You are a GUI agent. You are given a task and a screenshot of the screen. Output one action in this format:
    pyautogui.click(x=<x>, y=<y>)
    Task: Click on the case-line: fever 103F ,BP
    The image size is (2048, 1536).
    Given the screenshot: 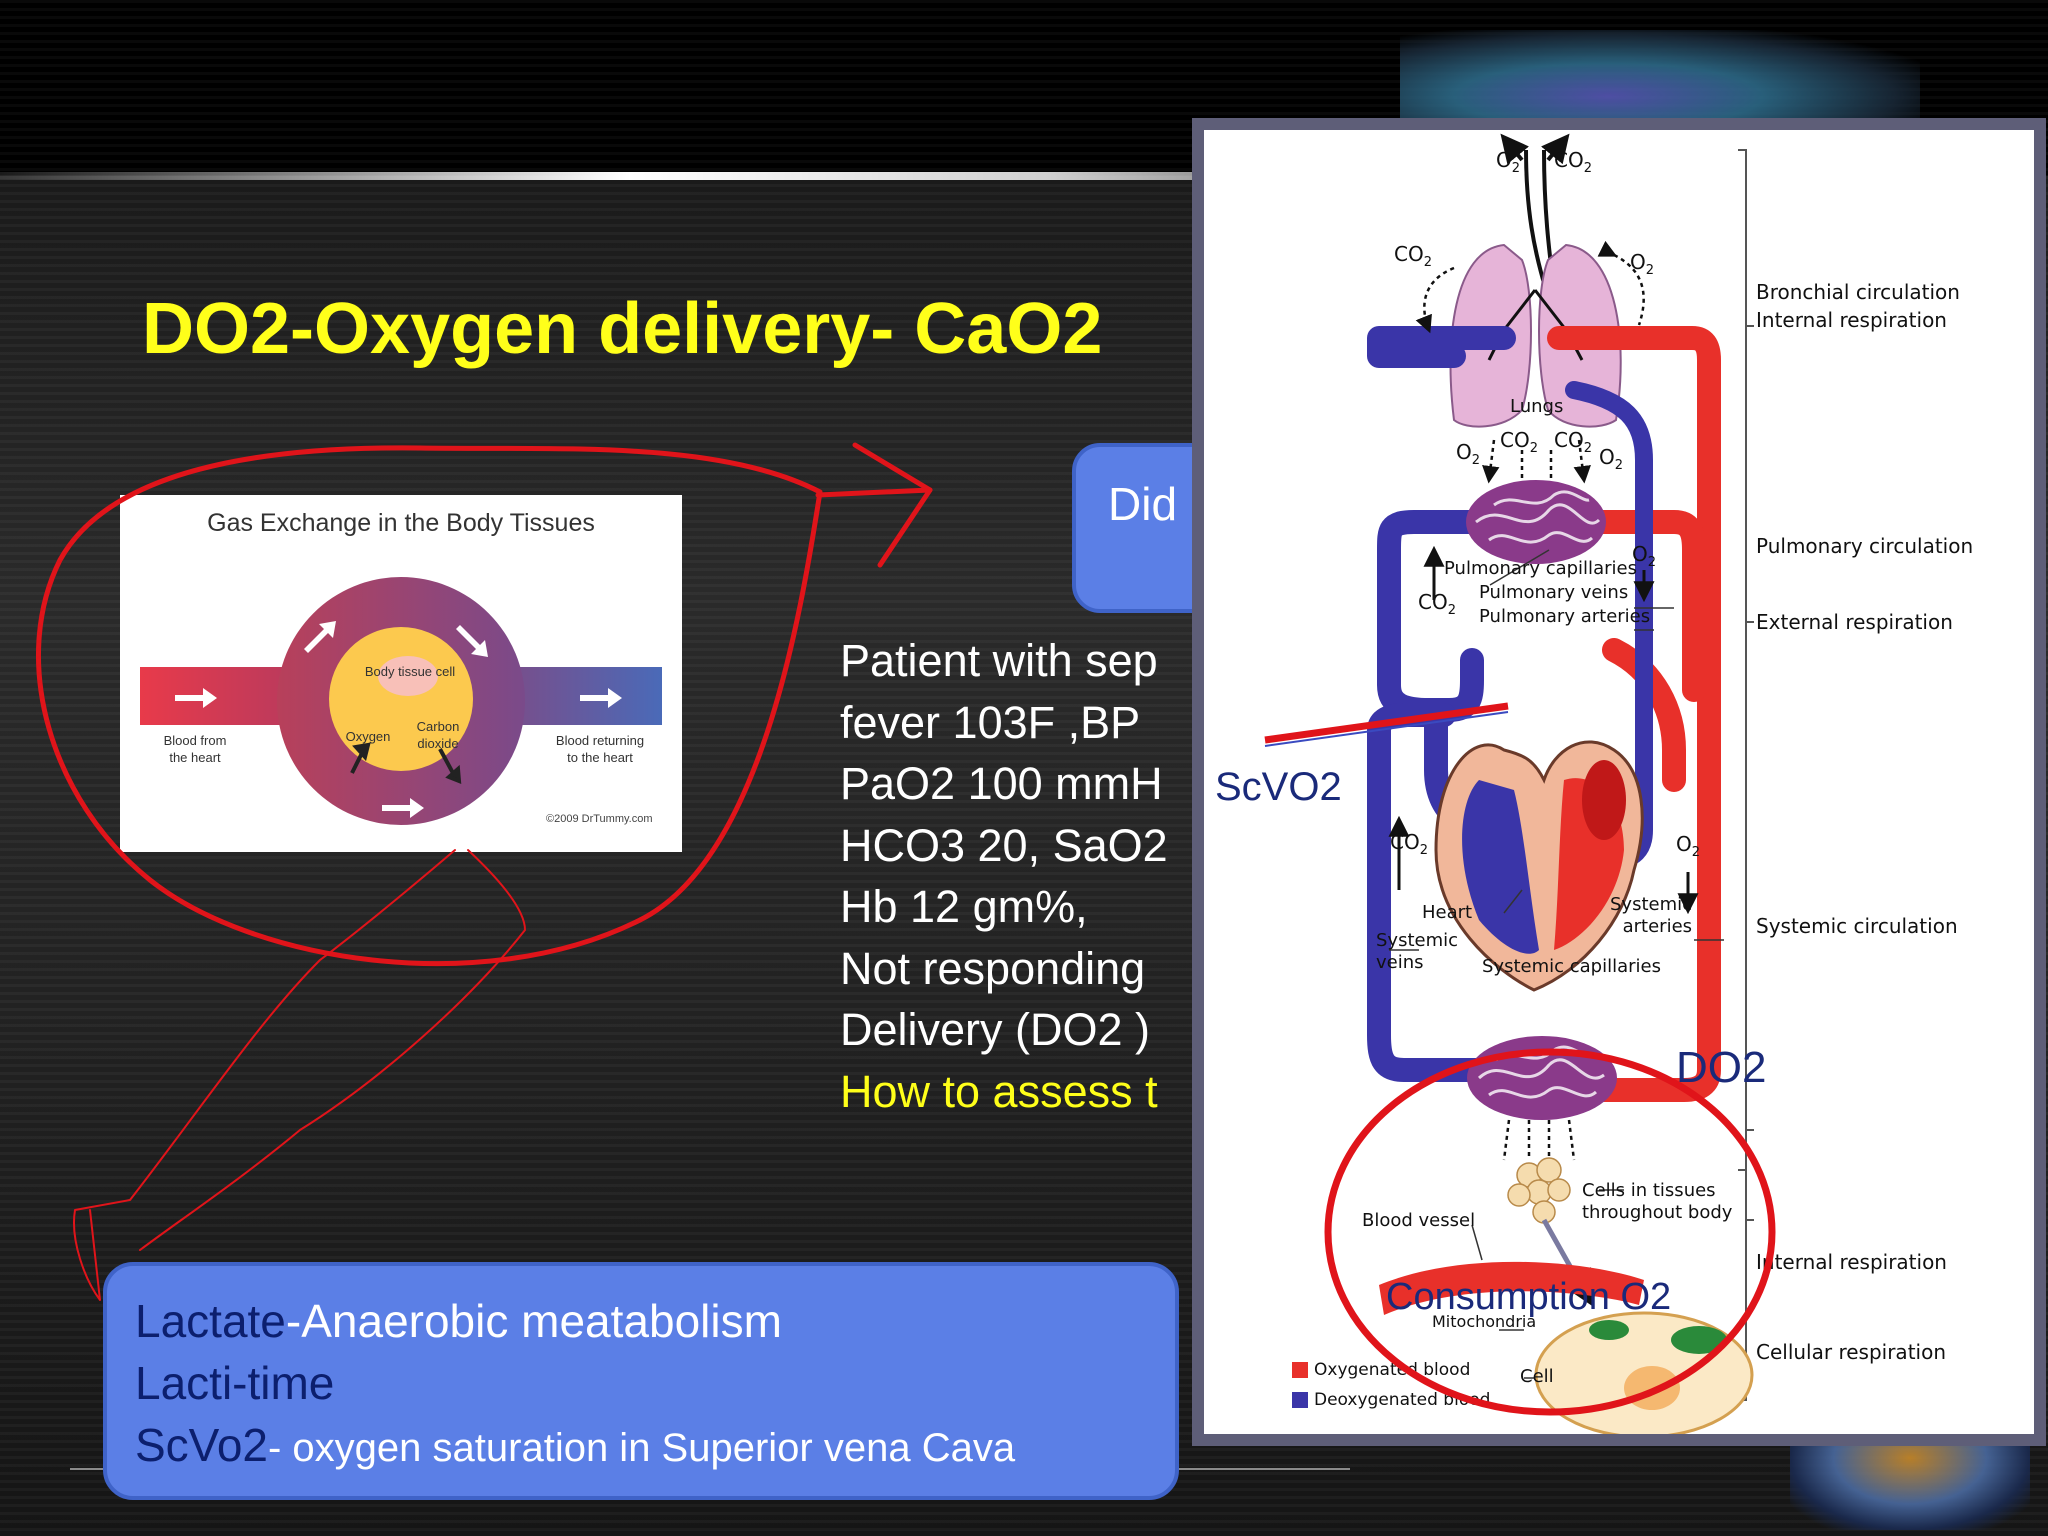 What is the action you would take?
    pyautogui.click(x=990, y=722)
    